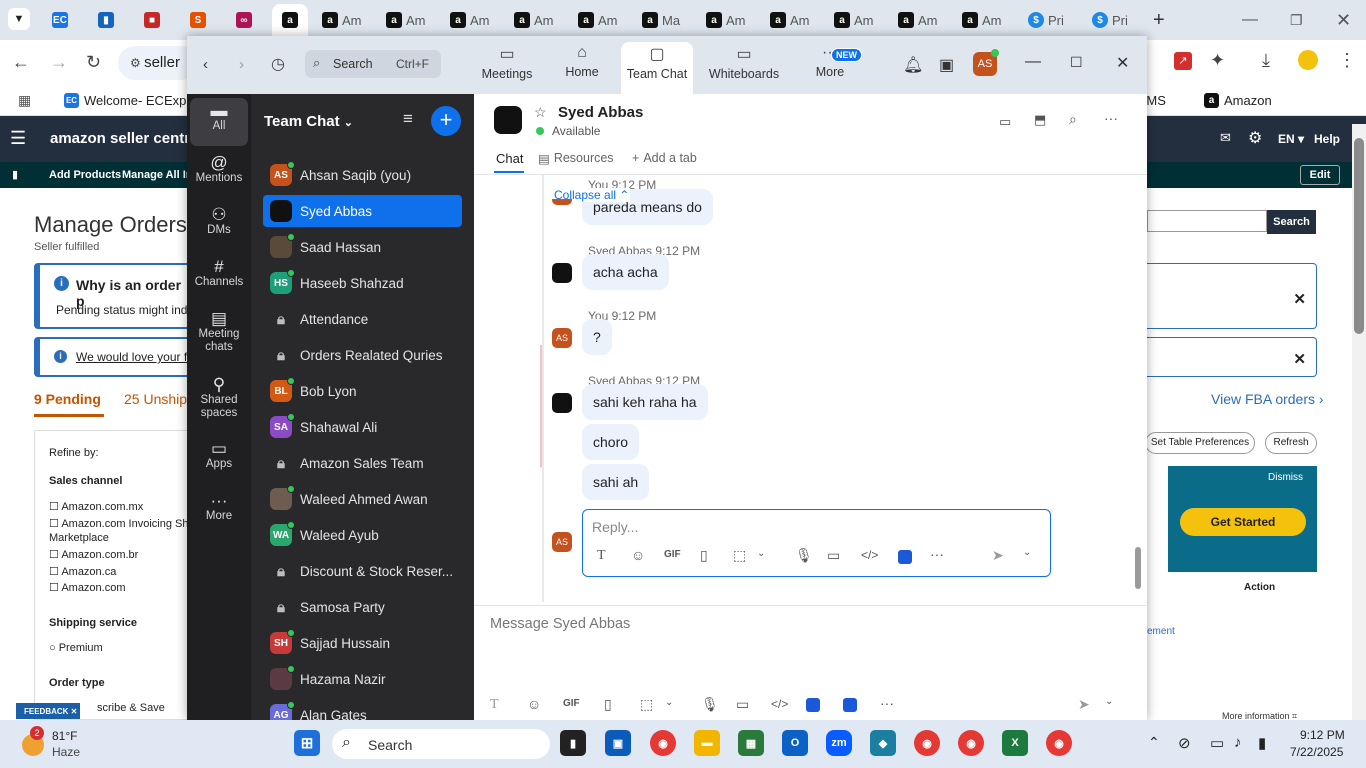  Describe the element at coordinates (362, 319) in the screenshot. I see `contact-item: 🔒︎ Attendance` at that location.